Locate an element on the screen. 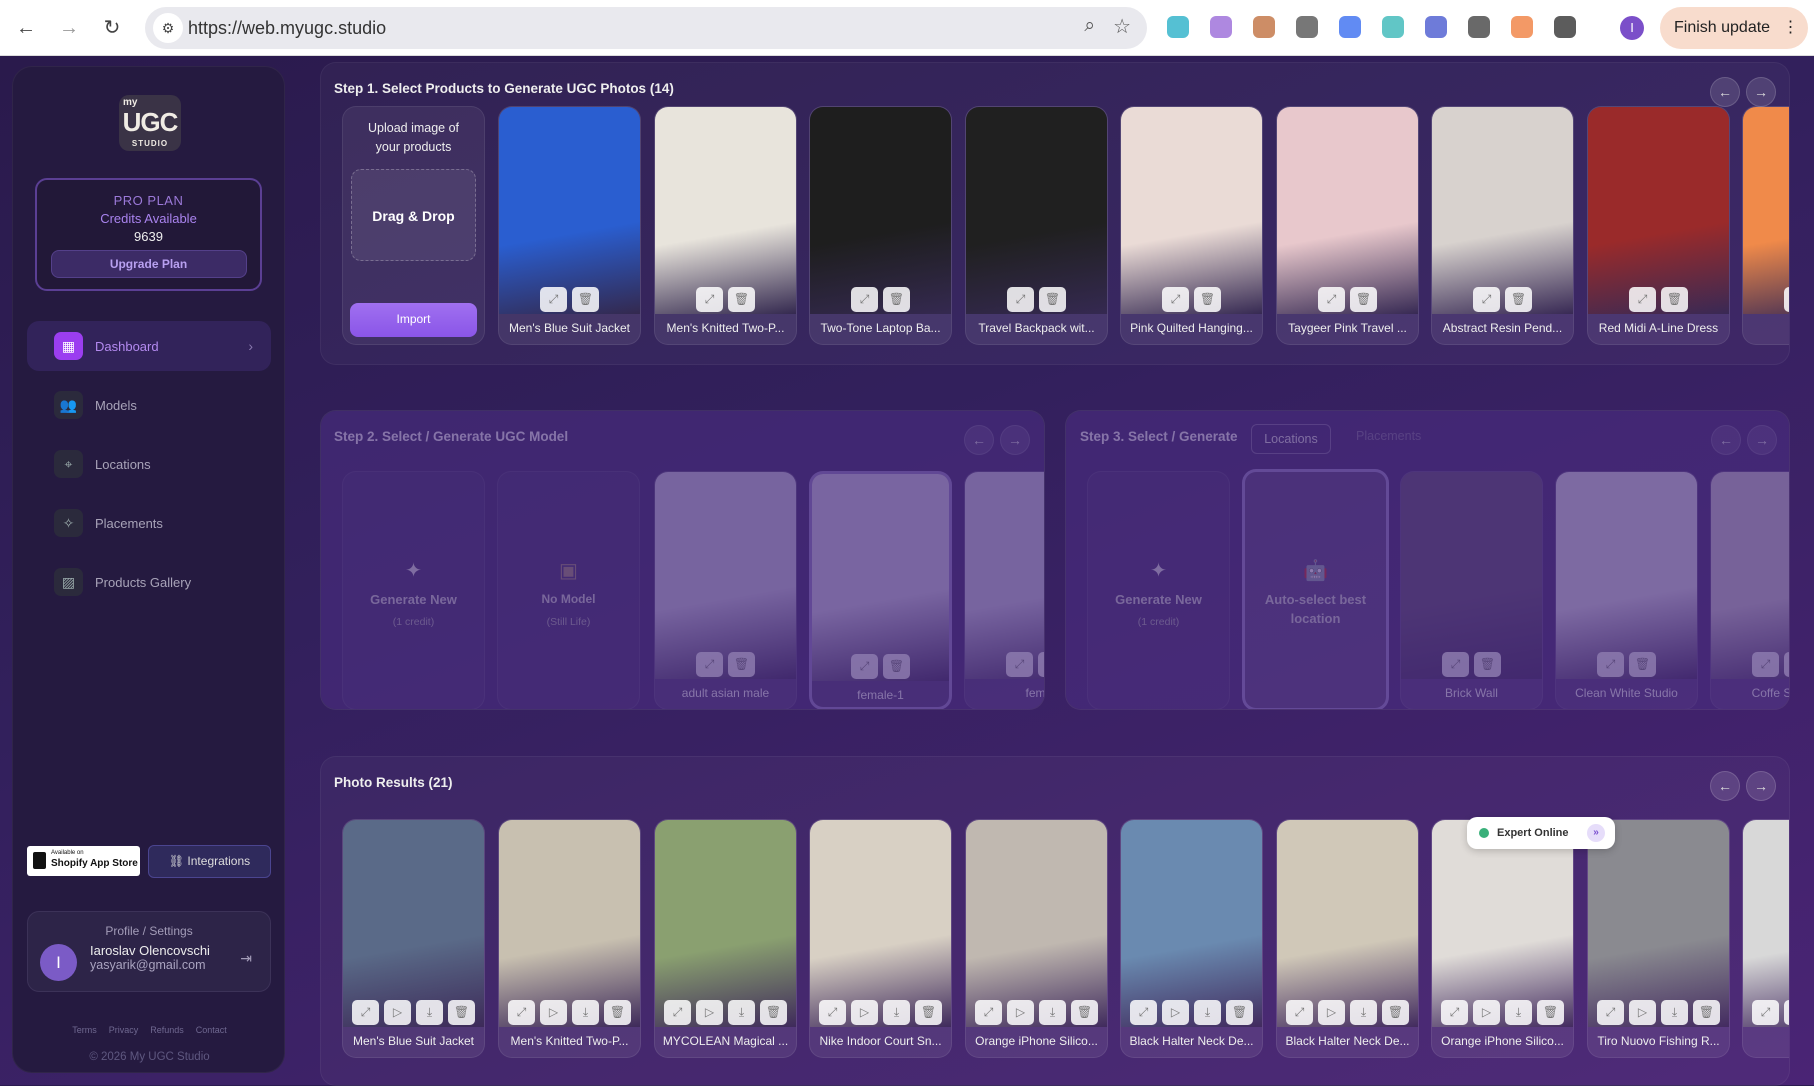 Image resolution: width=1814 pixels, height=1086 pixels. model-card: ⤢🗑 fem is located at coordinates (1004, 590).